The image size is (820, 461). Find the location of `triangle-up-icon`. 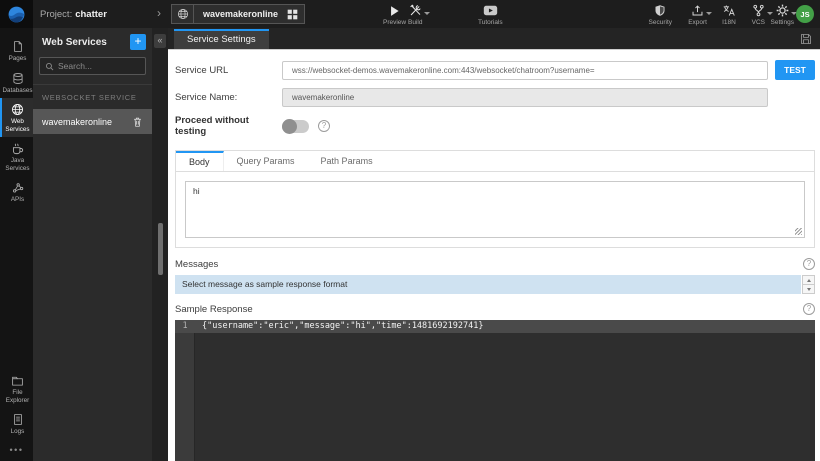

triangle-up-icon is located at coordinates (808, 280).